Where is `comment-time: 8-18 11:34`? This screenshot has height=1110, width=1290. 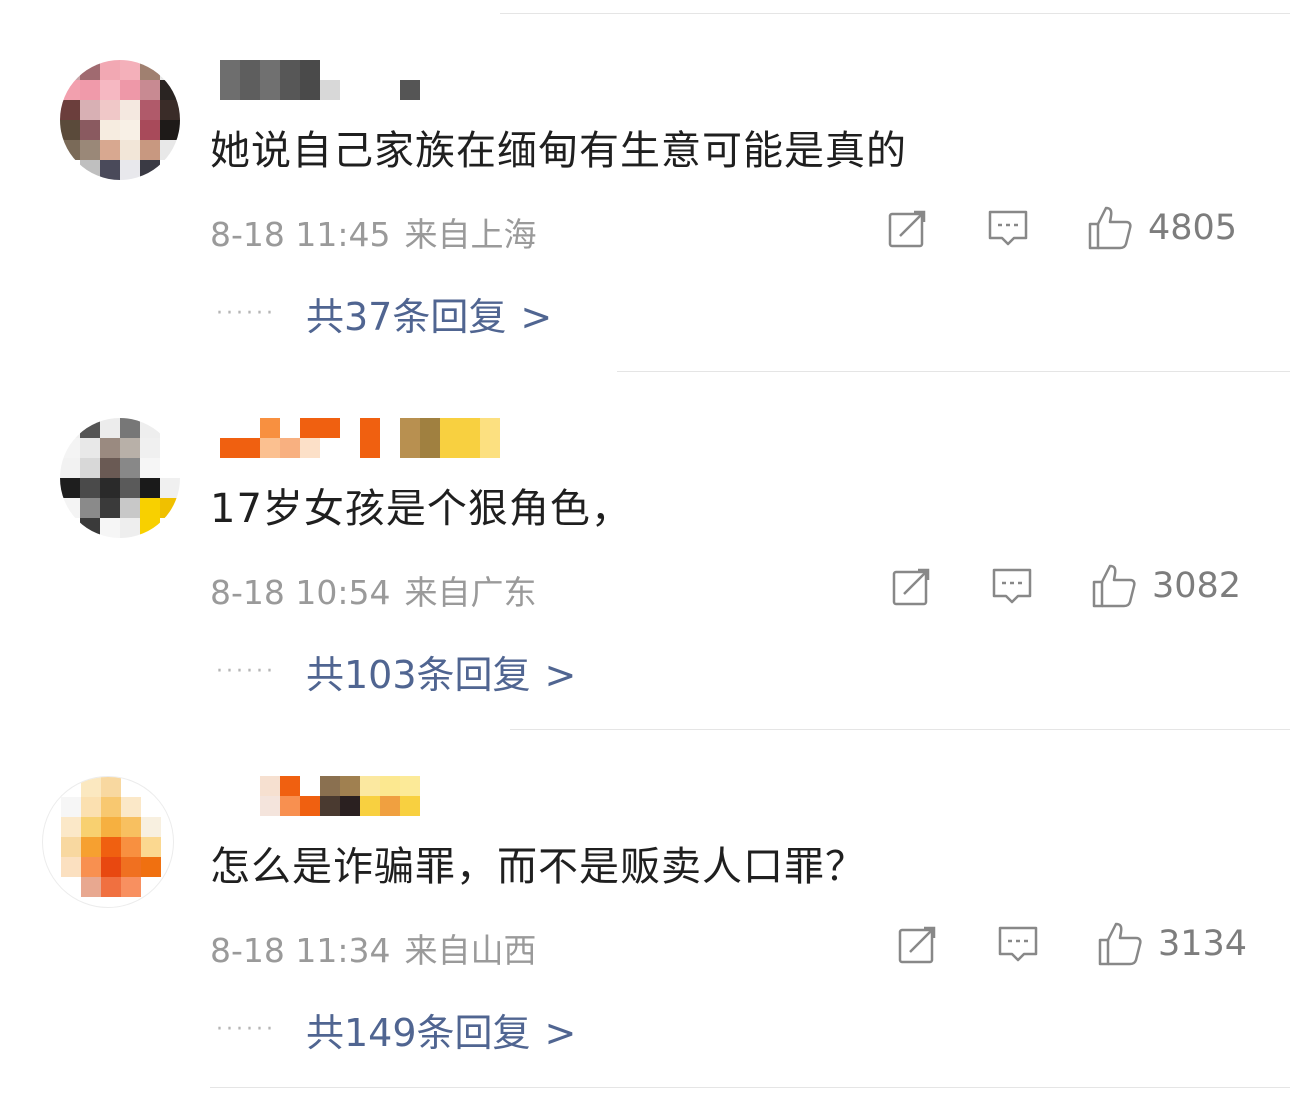 comment-time: 8-18 11:34 is located at coordinates (300, 950).